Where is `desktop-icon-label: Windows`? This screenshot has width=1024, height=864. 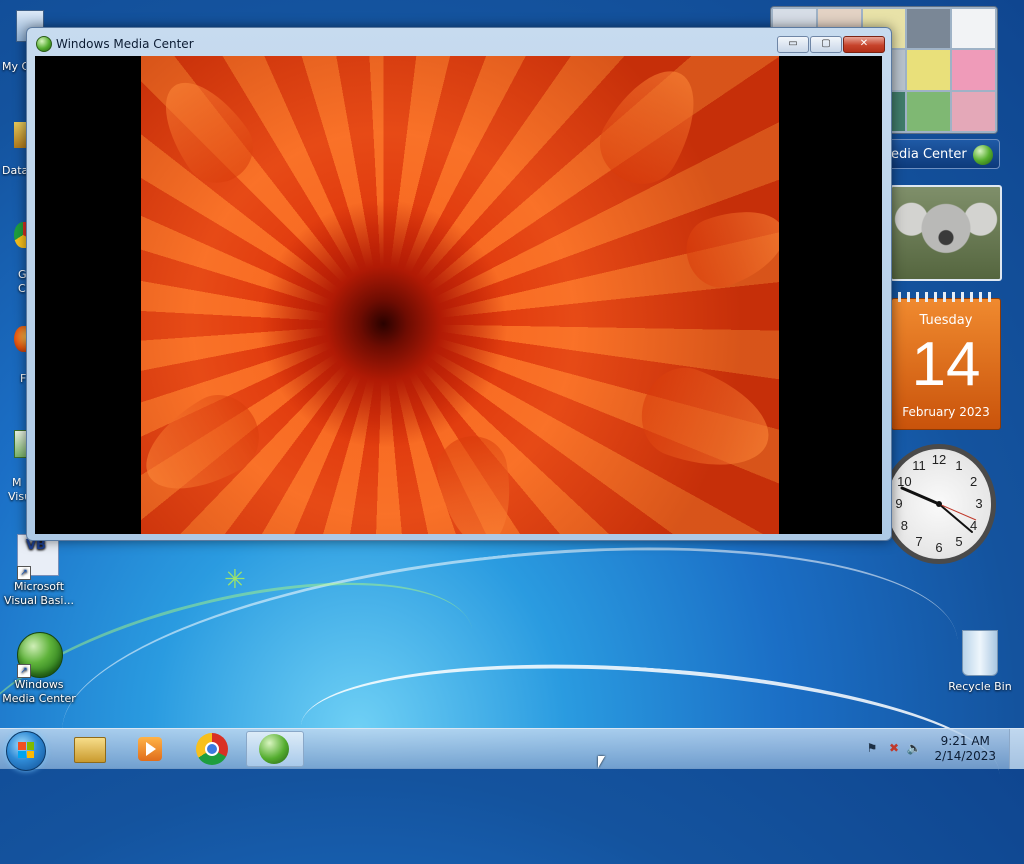
desktop-icon-label: Windows is located at coordinates (39, 684).